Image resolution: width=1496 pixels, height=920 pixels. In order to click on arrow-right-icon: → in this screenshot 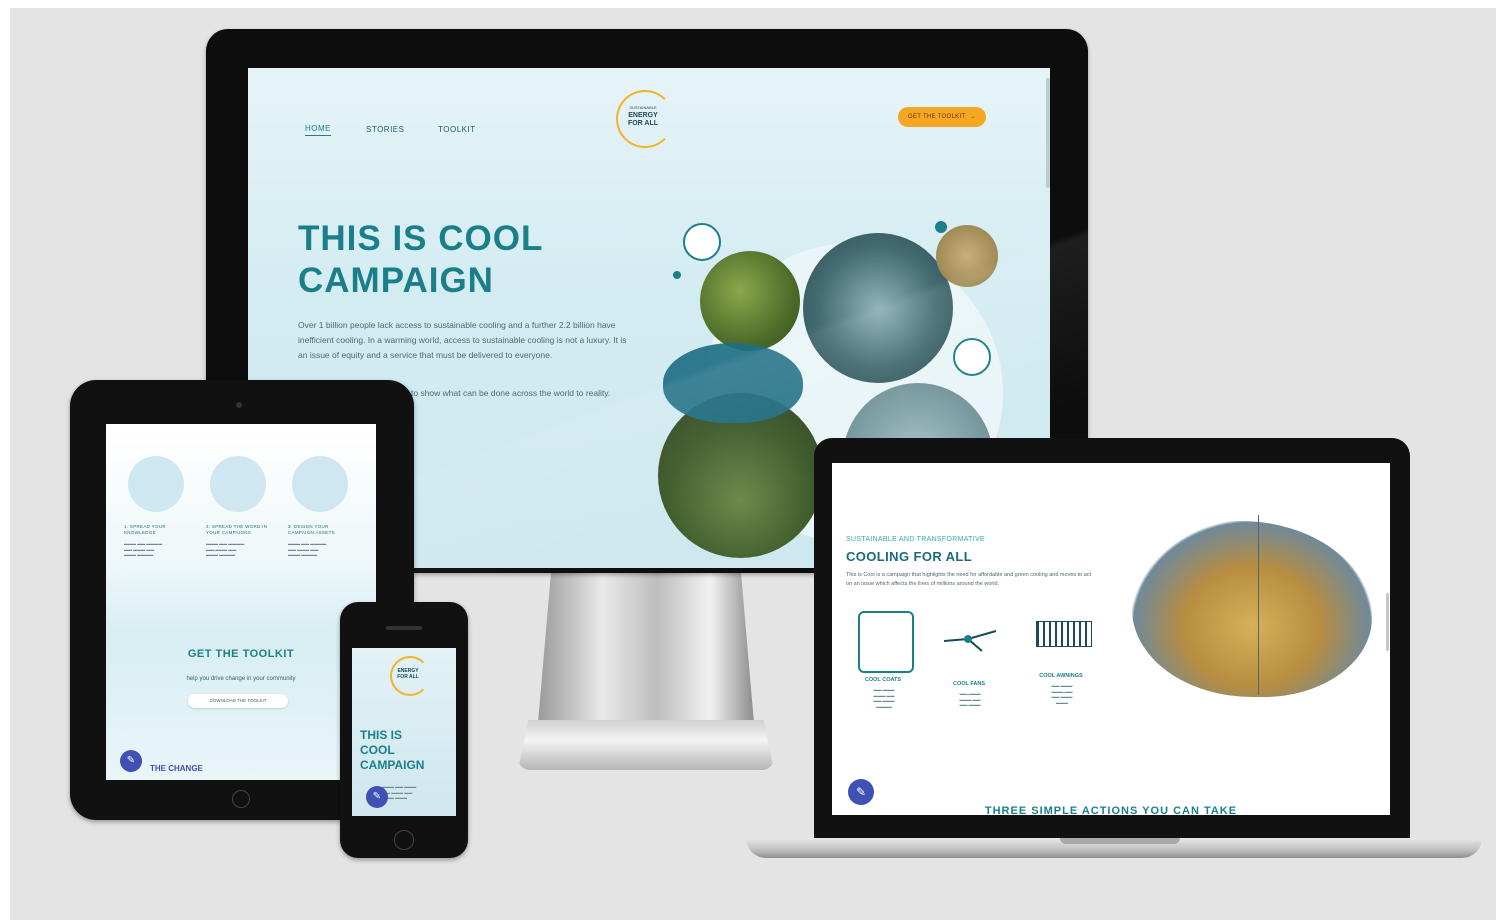, I will do `click(972, 117)`.